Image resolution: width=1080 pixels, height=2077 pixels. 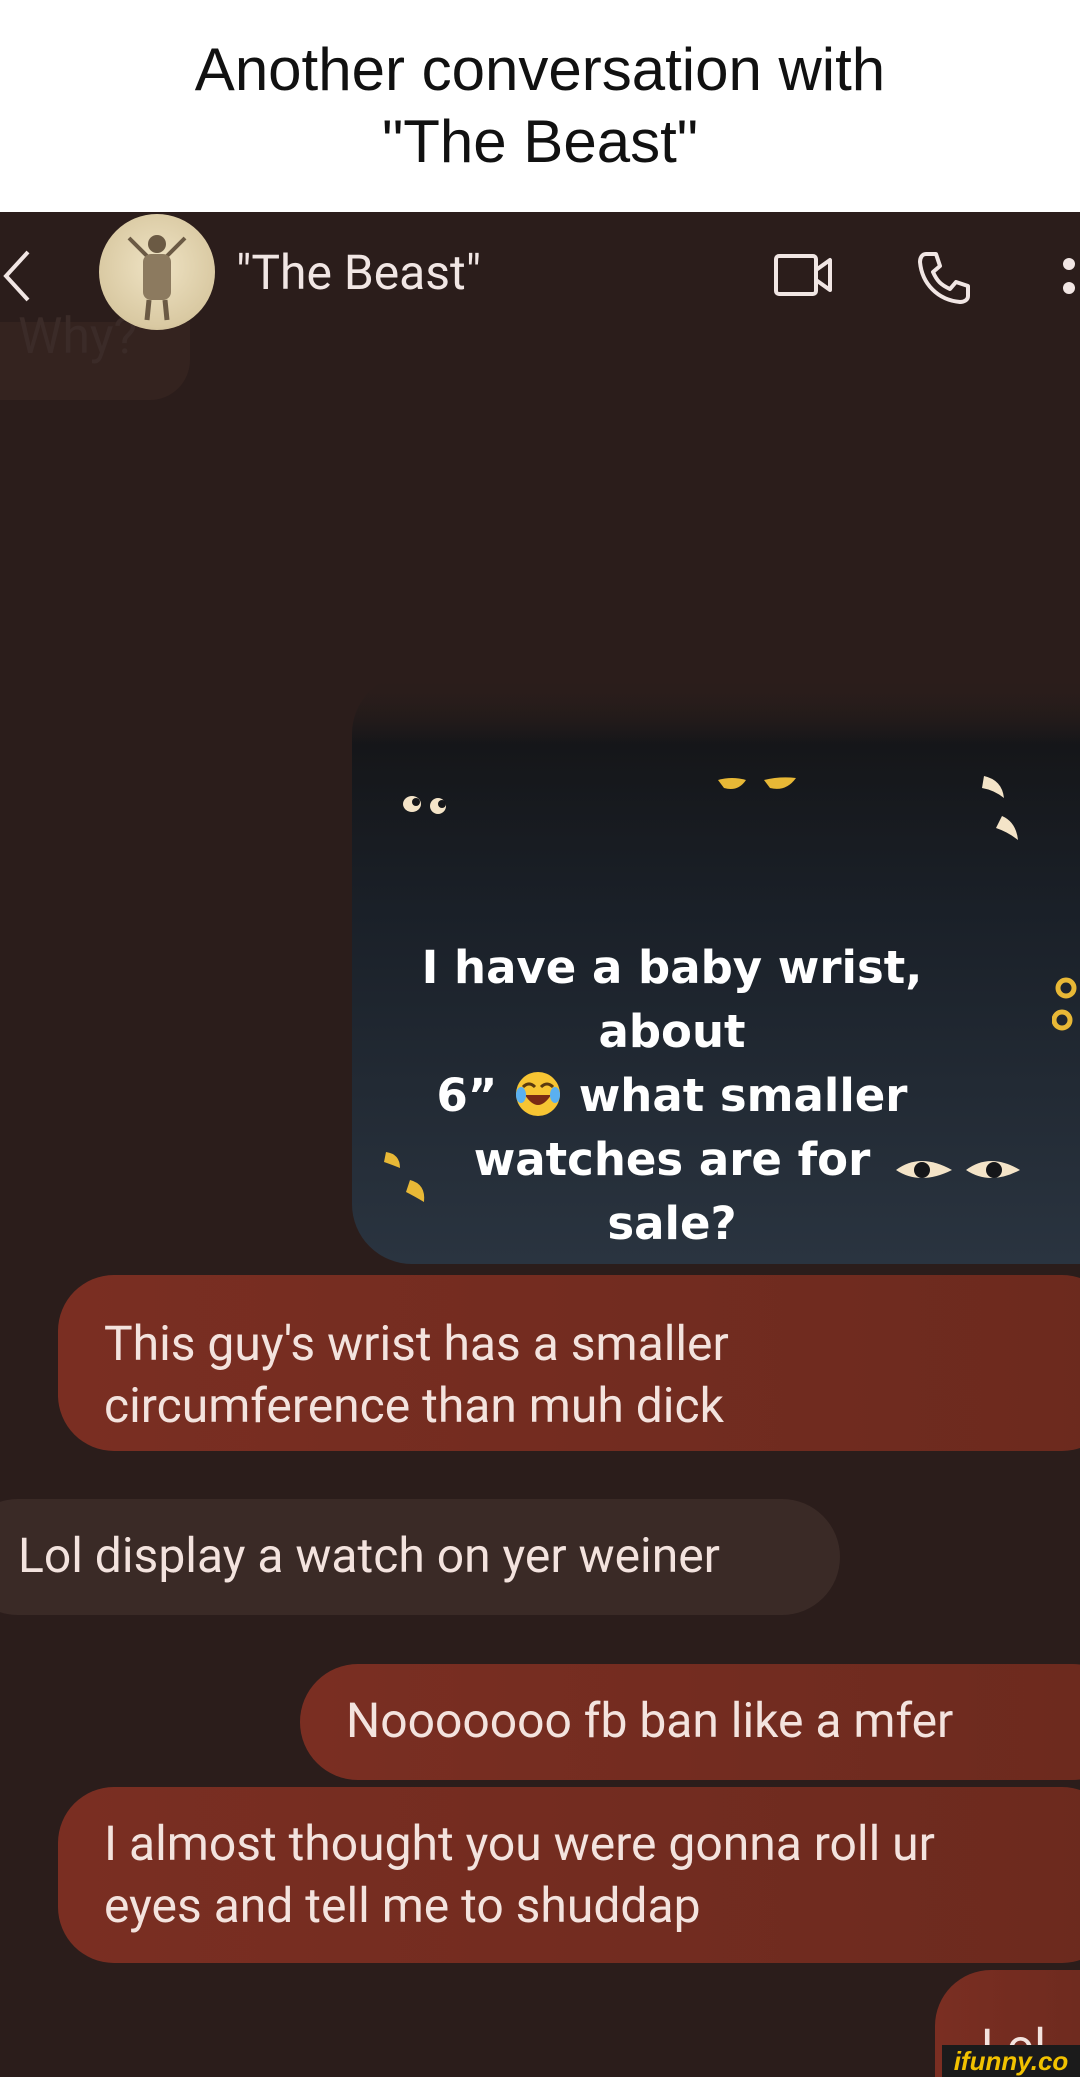 I want to click on back-icon, so click(x=20, y=276).